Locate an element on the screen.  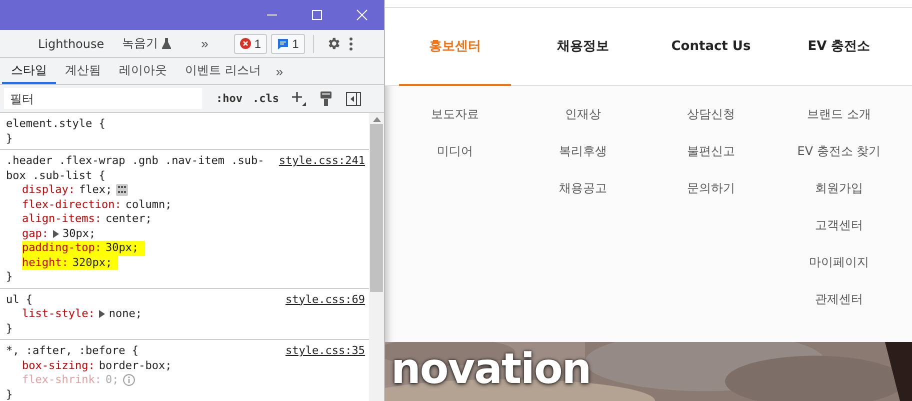
style-toggle: .cls is located at coordinates (265, 98).